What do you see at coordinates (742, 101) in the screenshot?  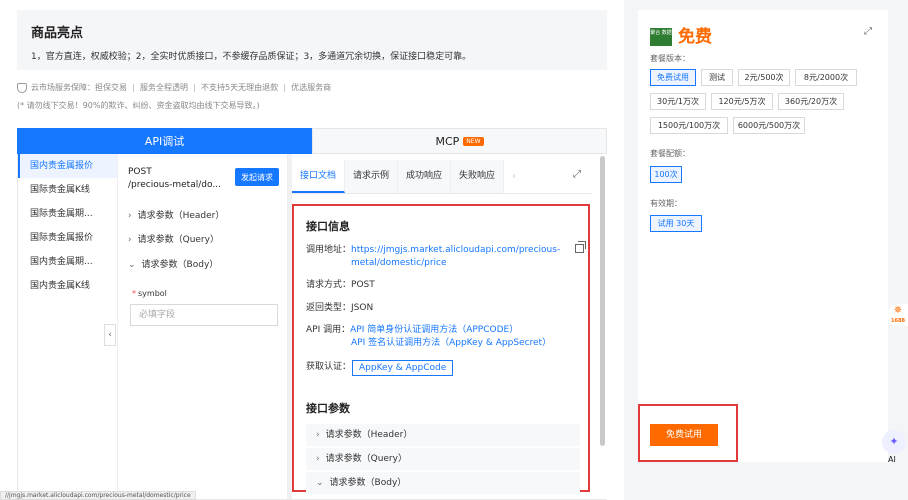 I see `version-option: 120元/5万次` at bounding box center [742, 101].